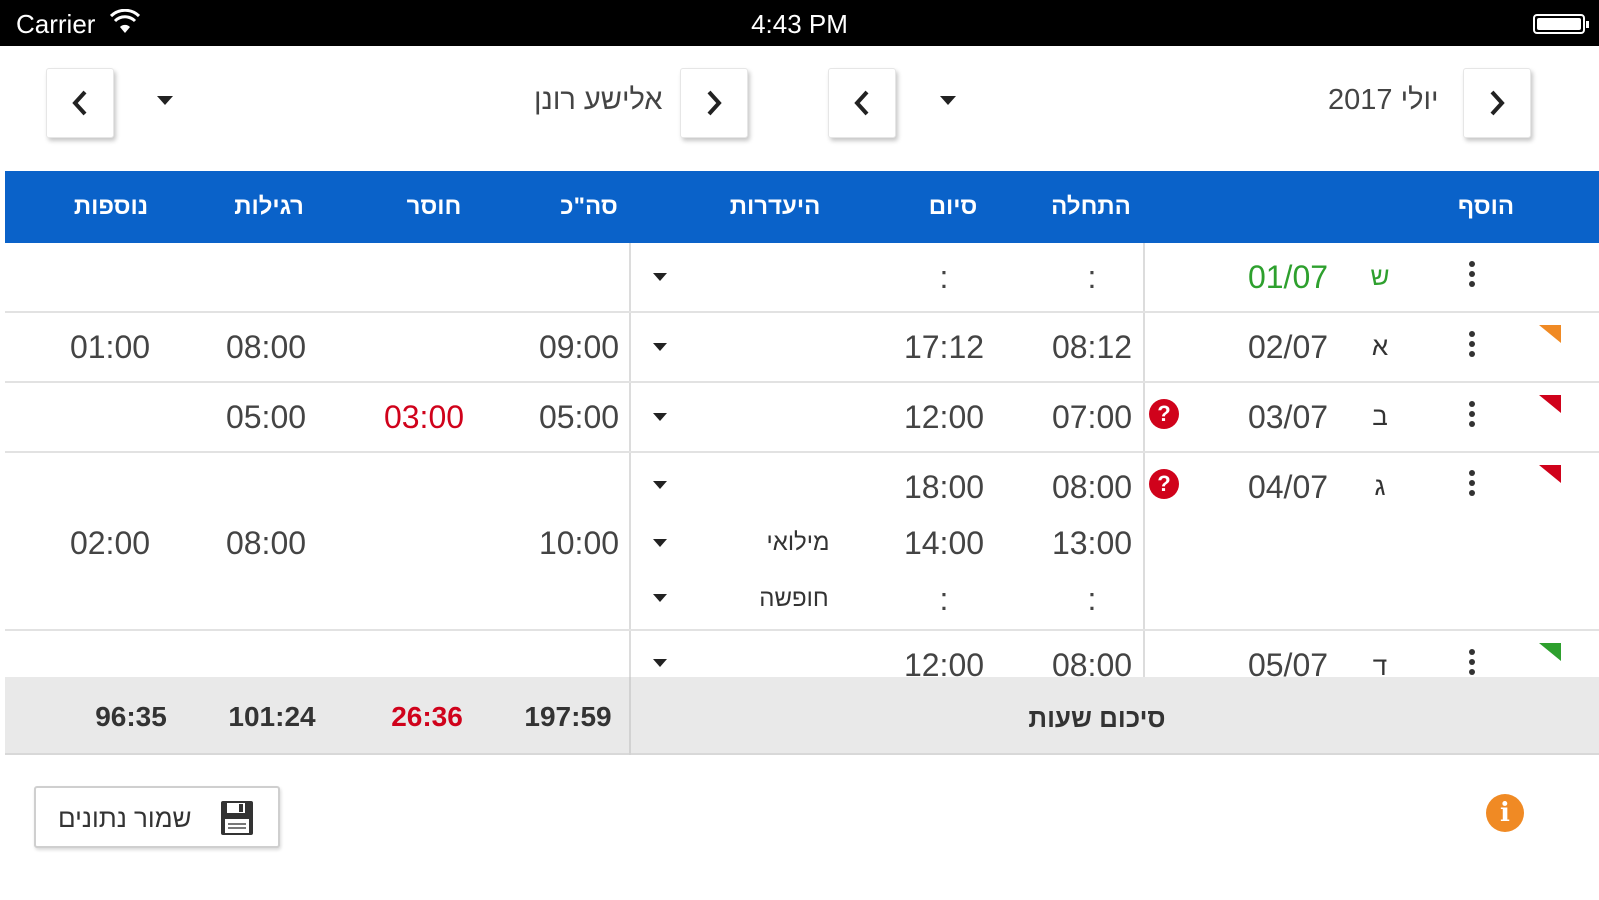 This screenshot has height=900, width=1599. What do you see at coordinates (1288, 487) in the screenshot?
I see `row-date: 04/07` at bounding box center [1288, 487].